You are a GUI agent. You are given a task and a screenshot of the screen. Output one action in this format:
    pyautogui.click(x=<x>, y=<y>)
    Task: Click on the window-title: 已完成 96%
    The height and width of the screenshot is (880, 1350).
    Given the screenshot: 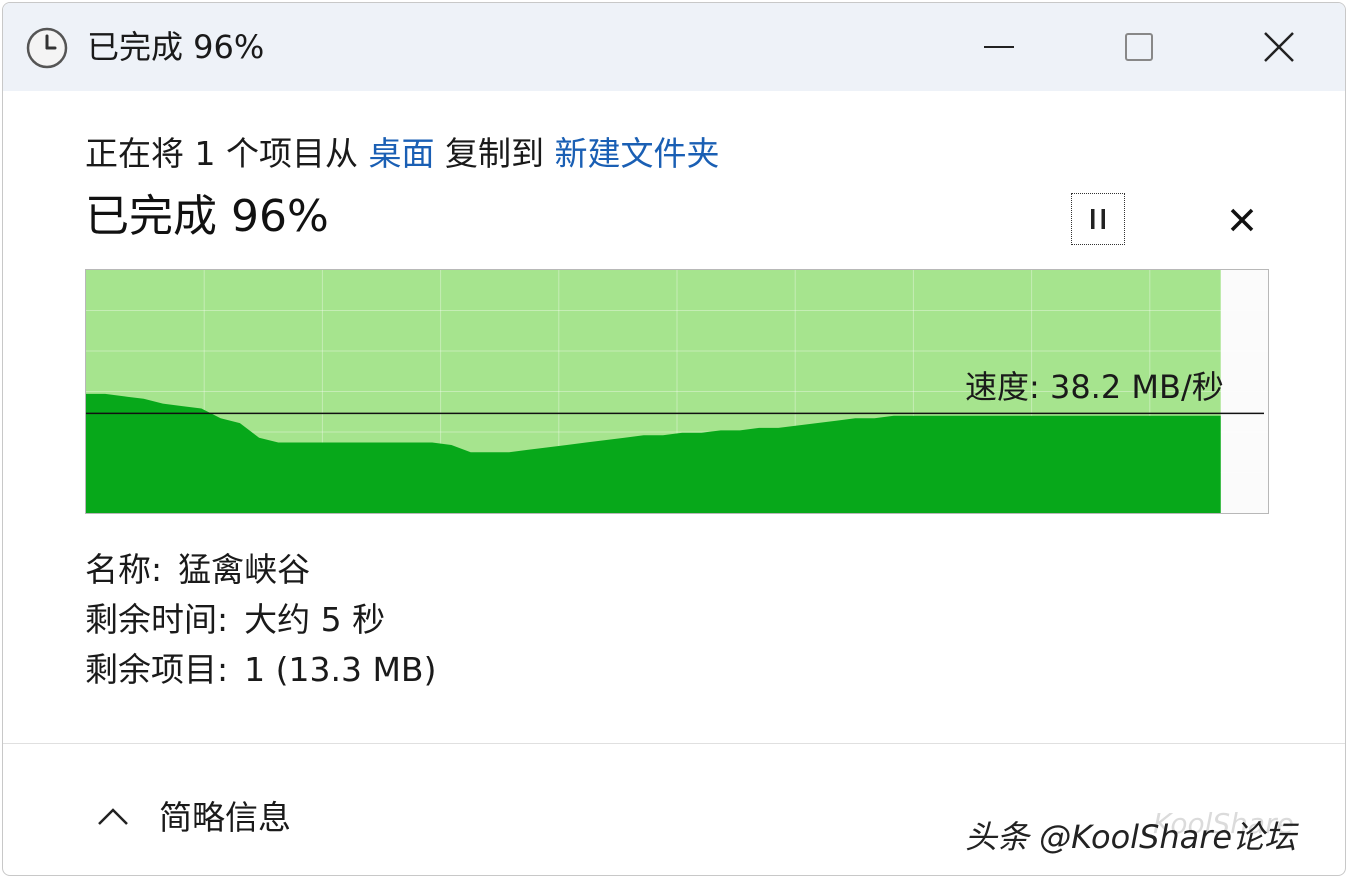 What is the action you would take?
    pyautogui.click(x=176, y=47)
    